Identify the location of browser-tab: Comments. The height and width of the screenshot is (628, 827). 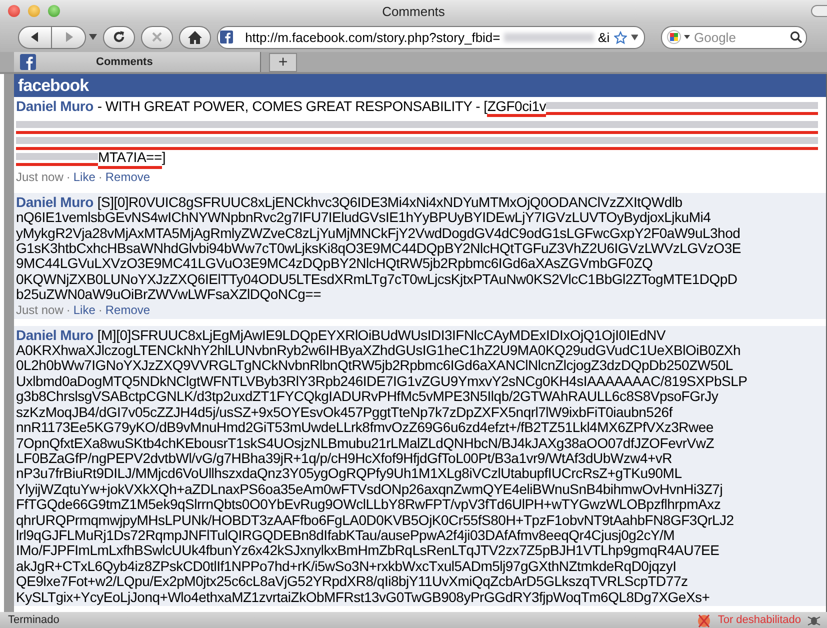
(137, 62).